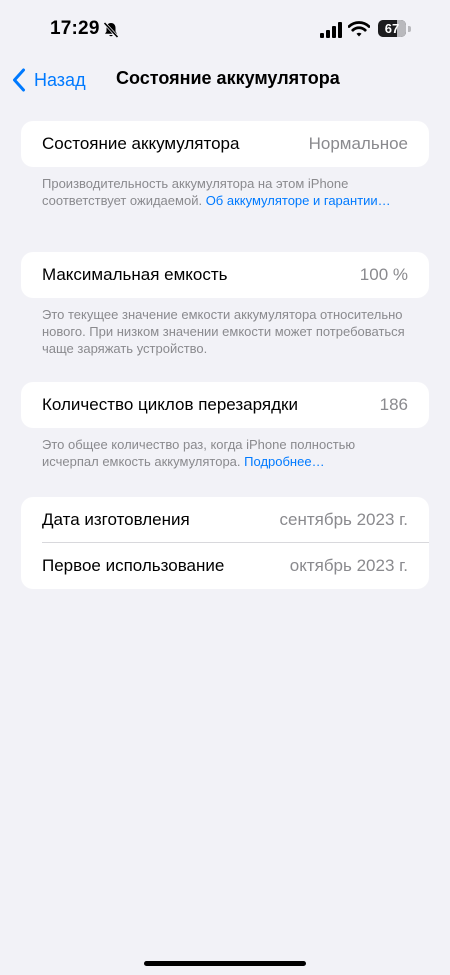  I want to click on bell-slash-icon, so click(111, 30).